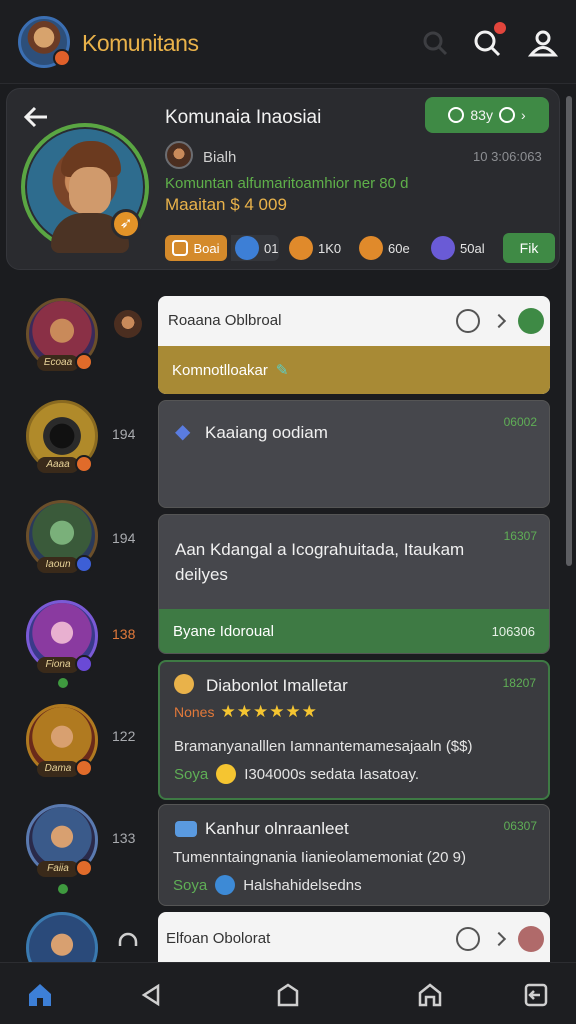 Image resolution: width=576 pixels, height=1024 pixels. I want to click on profile-icon, so click(543, 43).